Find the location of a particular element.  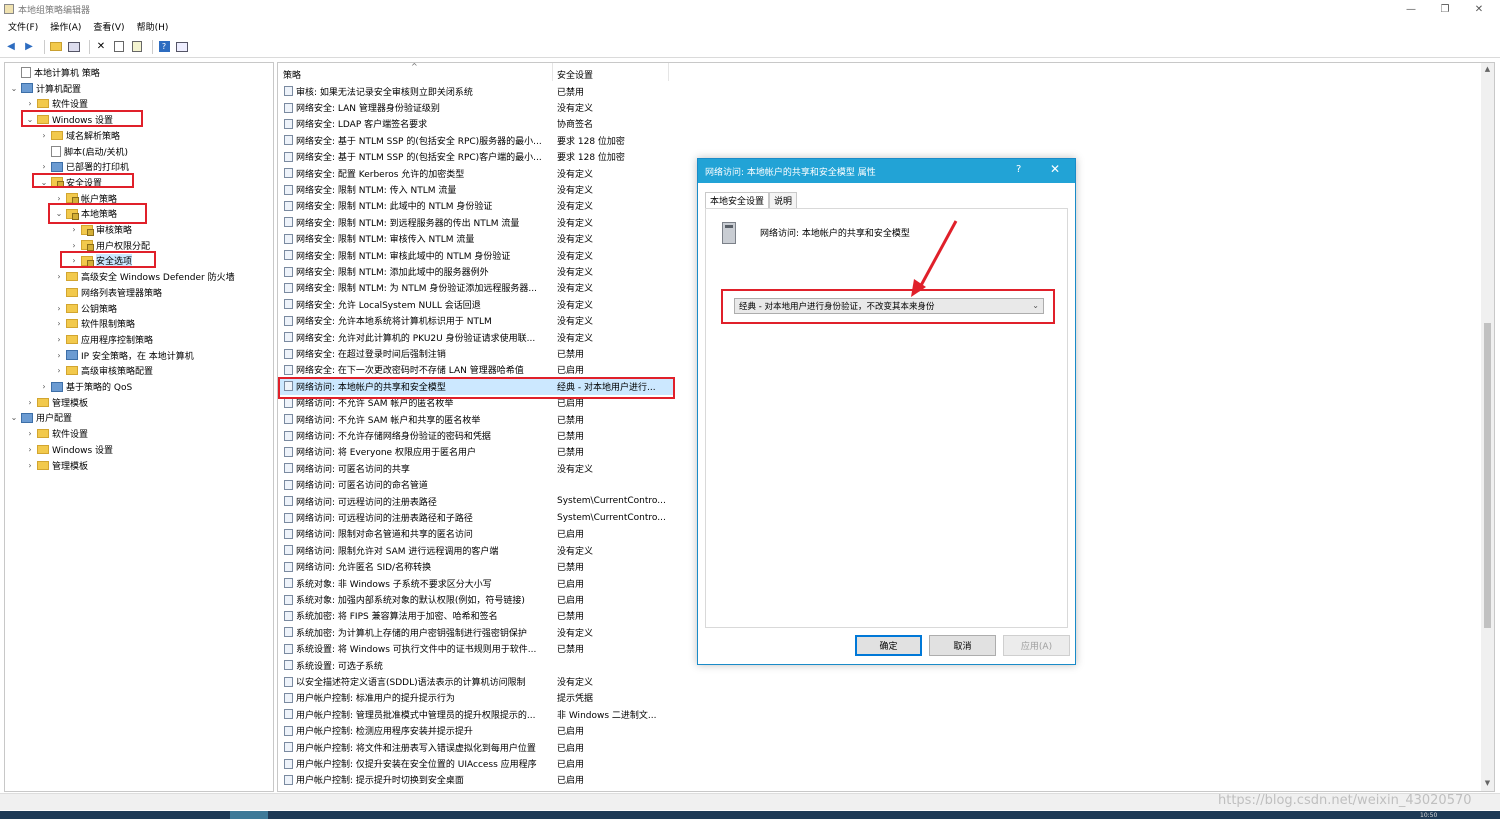

policy-row: 网络安全: 限制 NTLM: 到远程服务器的传出 NTLM 流量 没有定义 is located at coordinates (475, 222).